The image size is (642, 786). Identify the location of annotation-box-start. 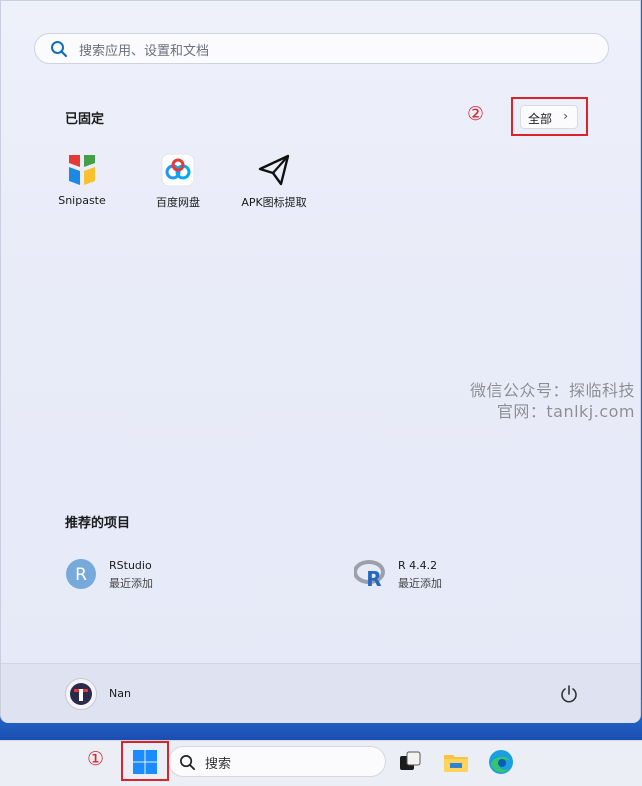
(145, 761).